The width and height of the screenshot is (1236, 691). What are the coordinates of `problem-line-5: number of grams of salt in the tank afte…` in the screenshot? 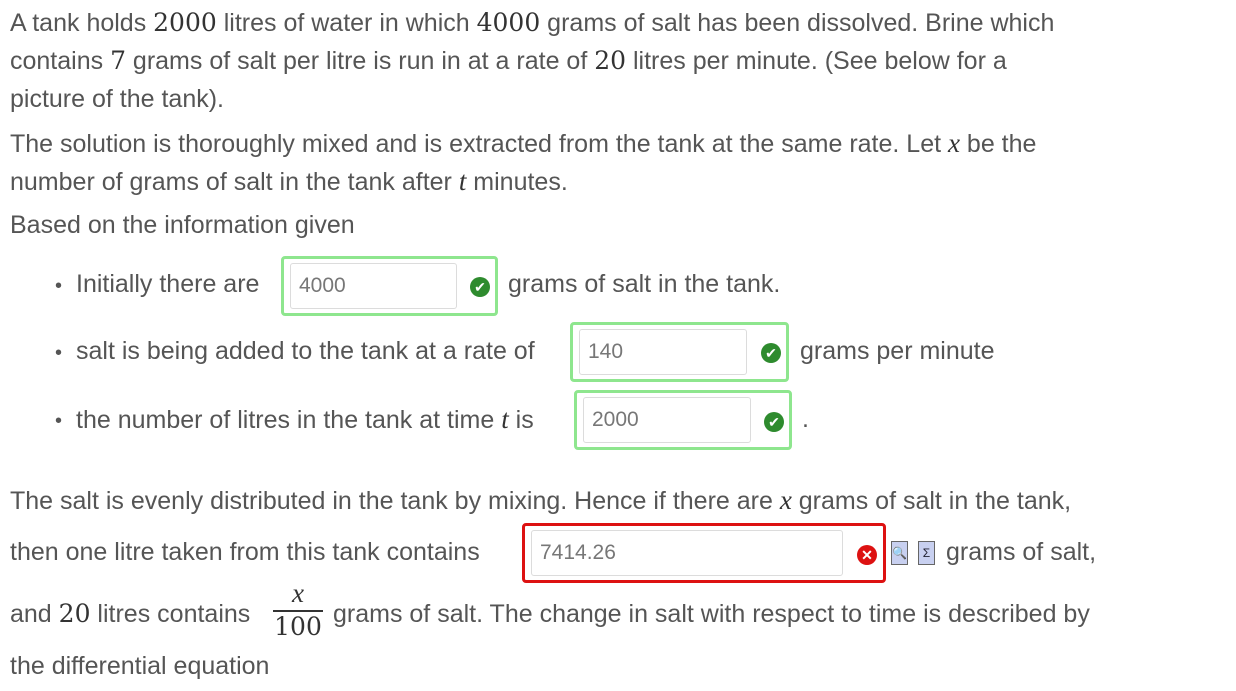 It's located at (289, 181).